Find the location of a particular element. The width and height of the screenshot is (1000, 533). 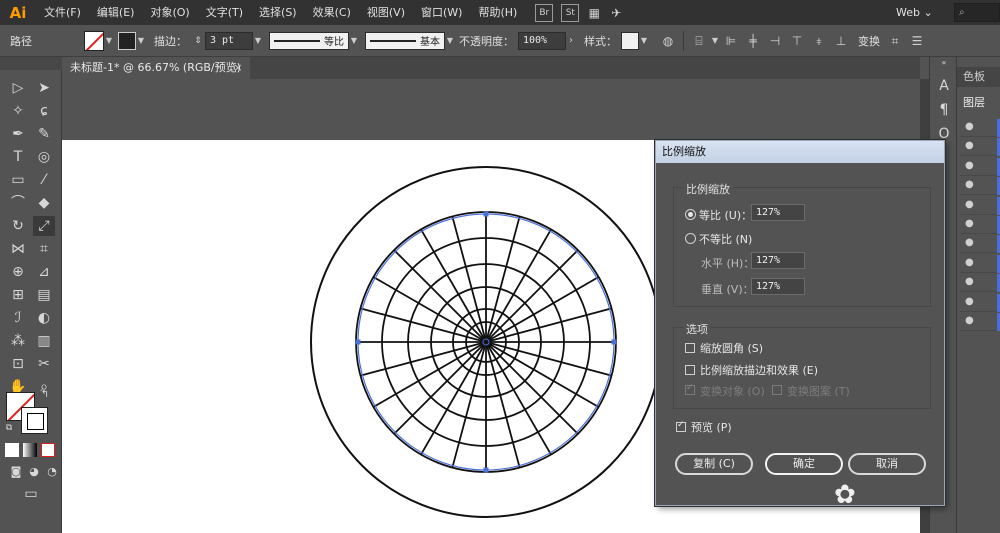

arrange-documents-icon: ▦ is located at coordinates (594, 13).